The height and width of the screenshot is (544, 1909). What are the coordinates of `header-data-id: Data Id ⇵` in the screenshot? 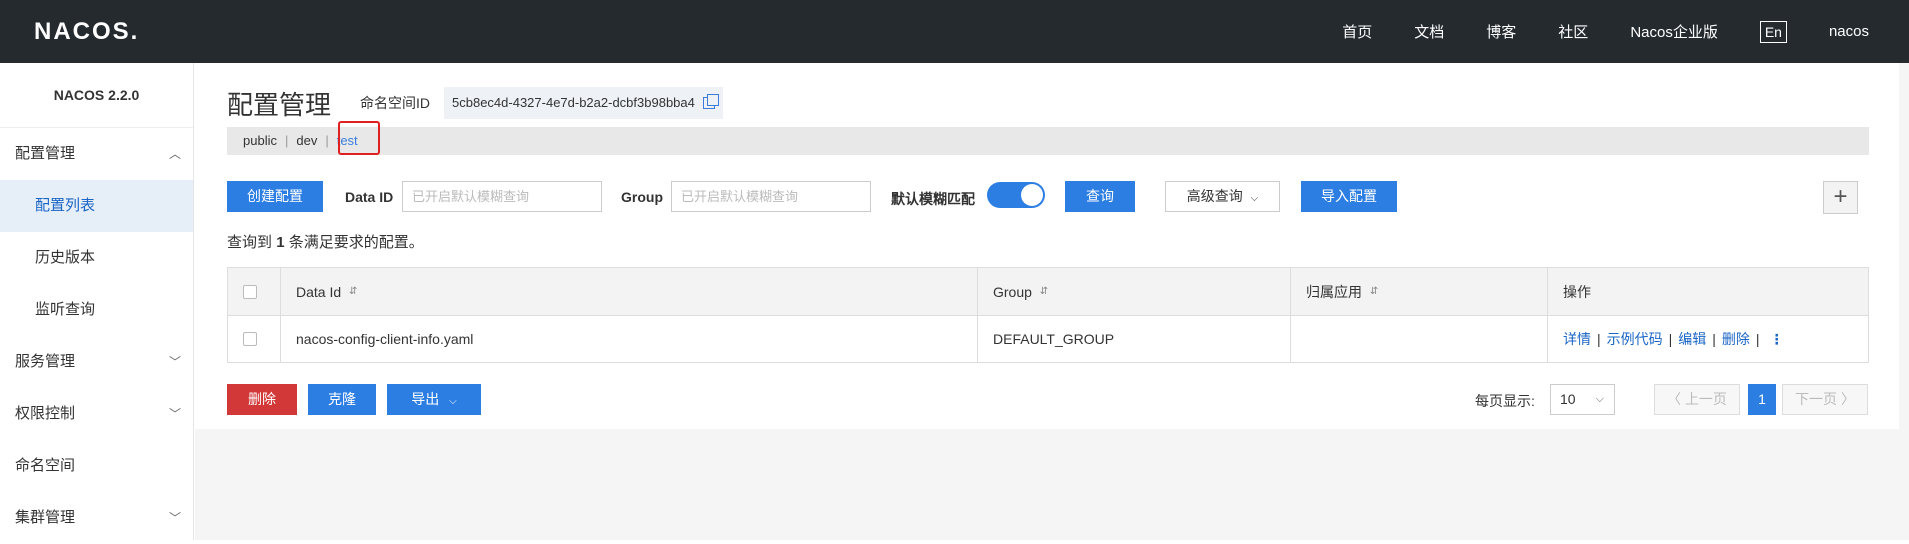 It's located at (629, 291).